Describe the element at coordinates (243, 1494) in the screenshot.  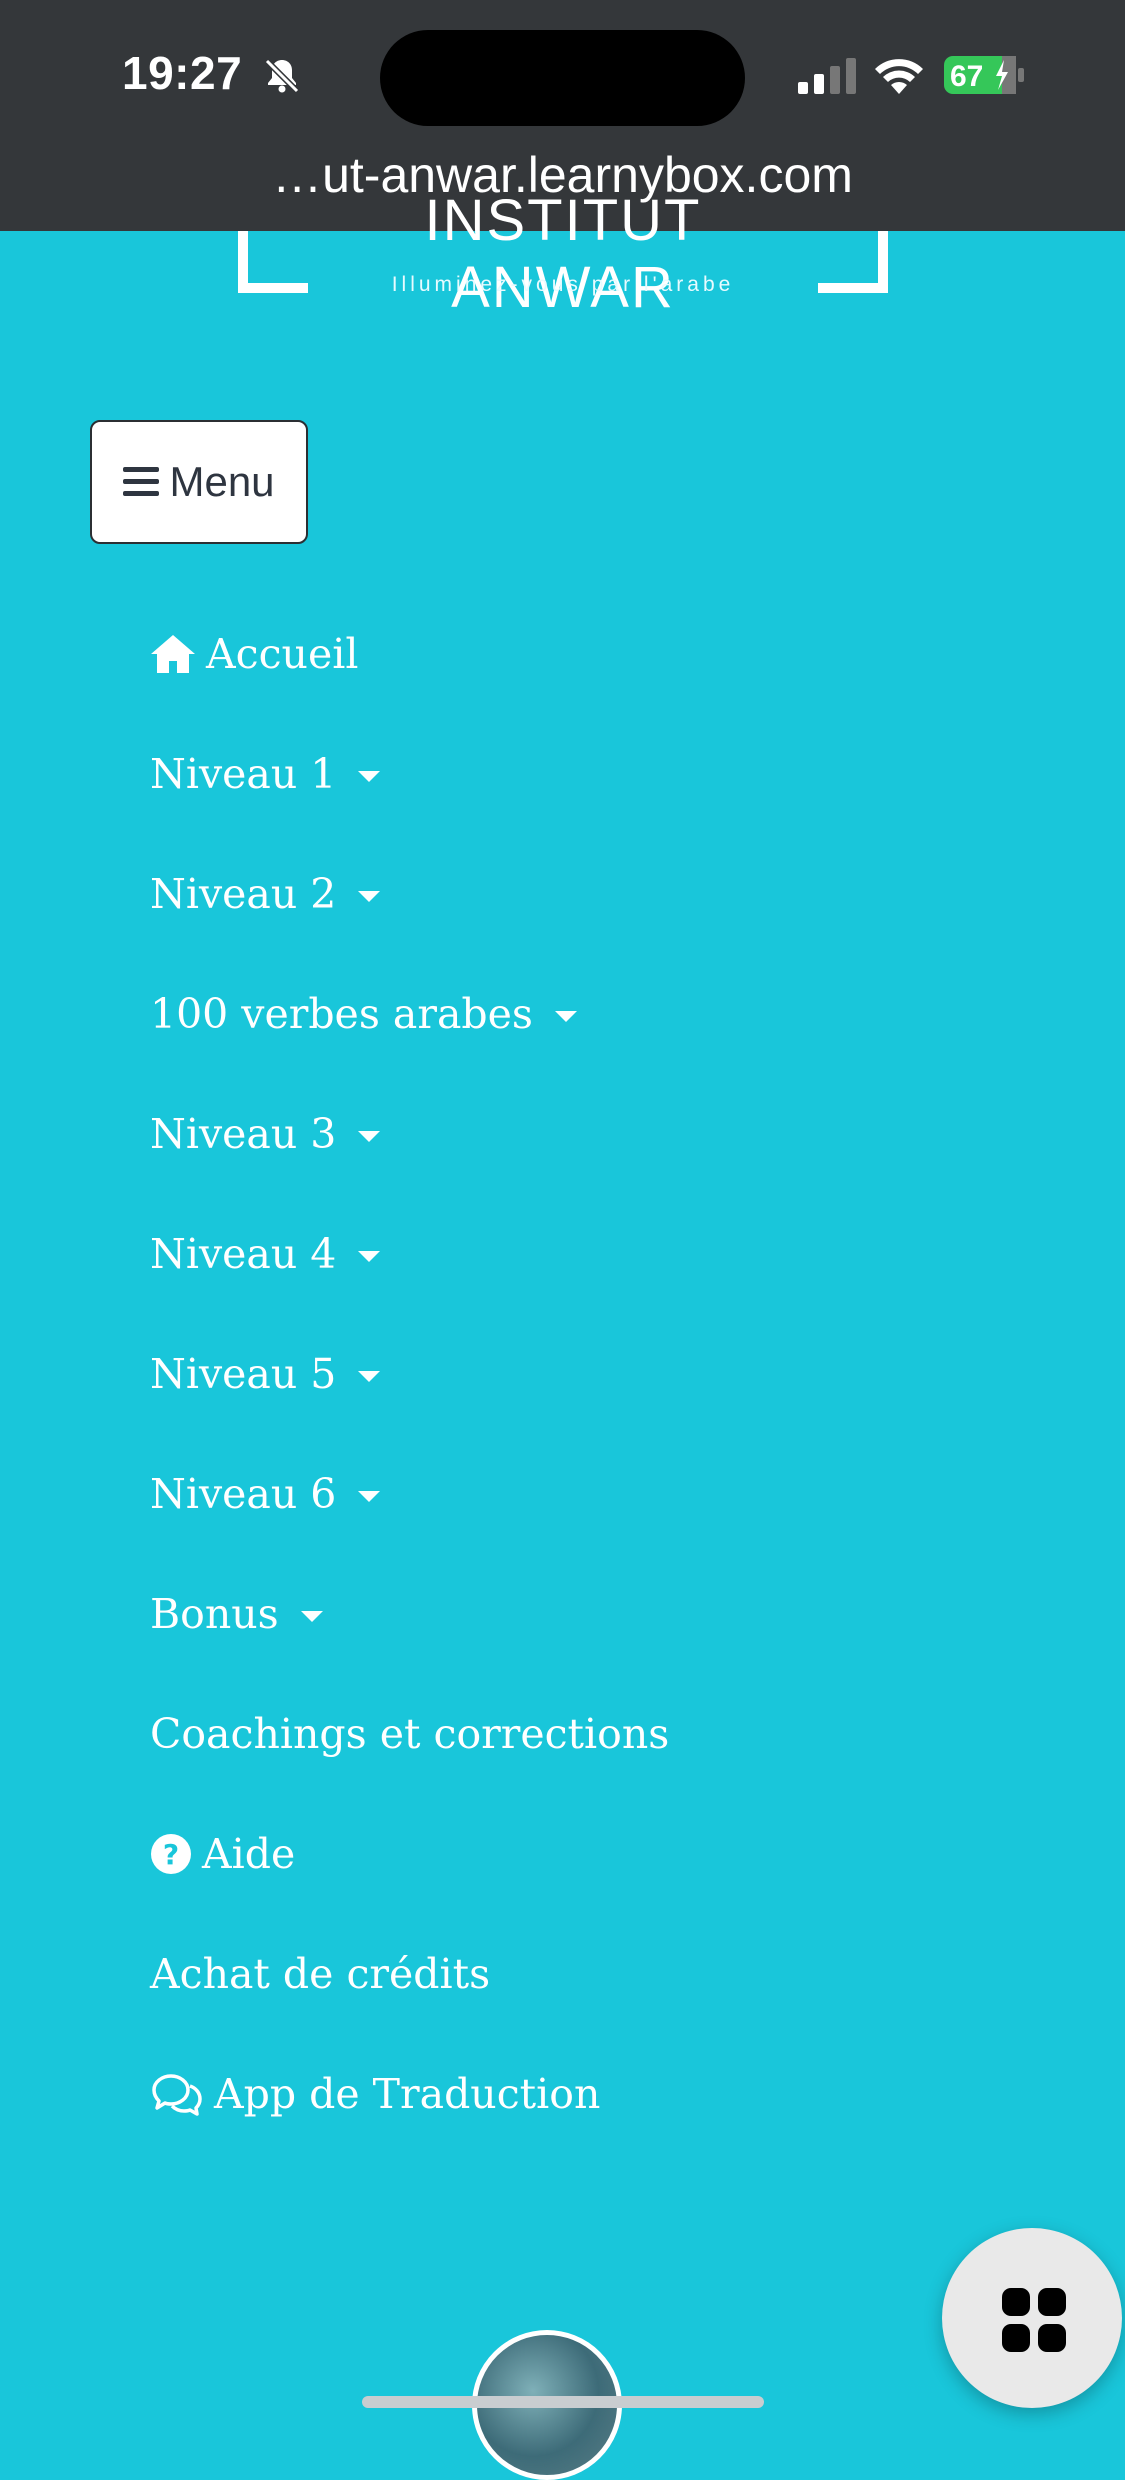
I see `nav-item-label: Niveau 6` at that location.